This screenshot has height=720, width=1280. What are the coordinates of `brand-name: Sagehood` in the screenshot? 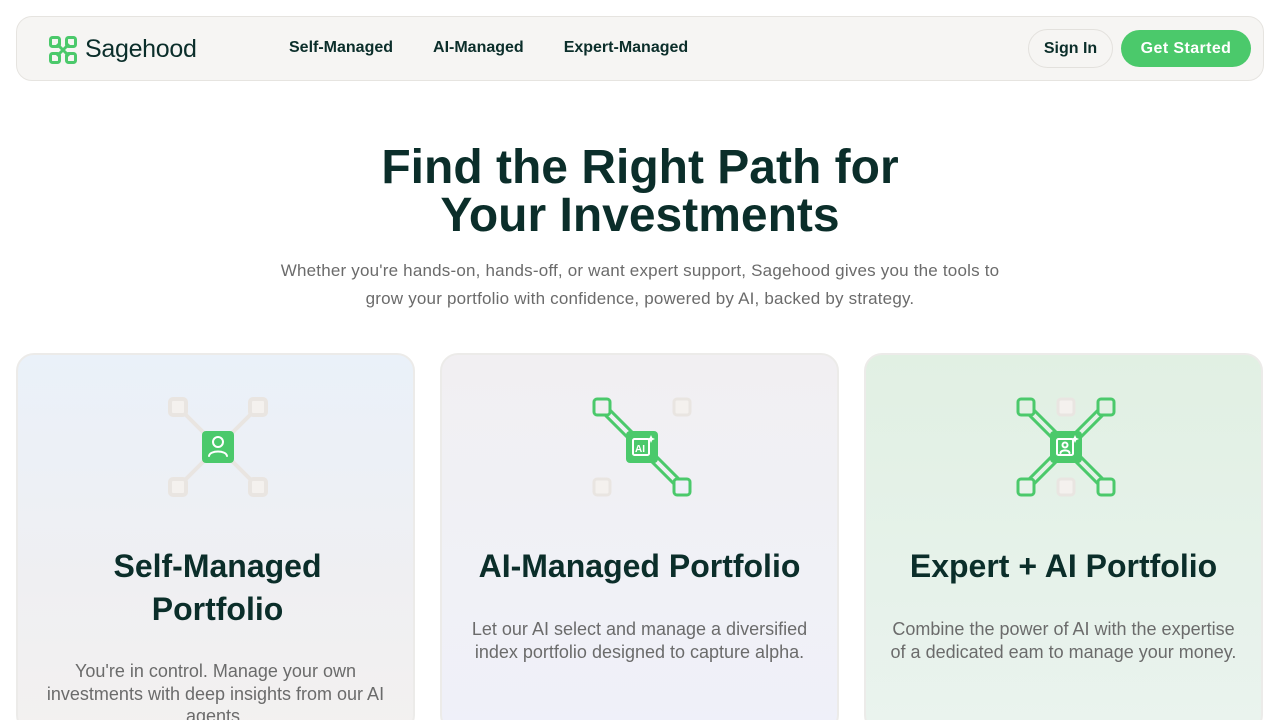 It's located at (141, 49).